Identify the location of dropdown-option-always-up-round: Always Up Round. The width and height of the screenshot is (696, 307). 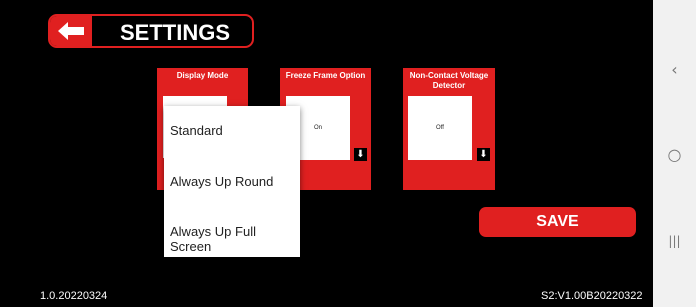
(221, 181).